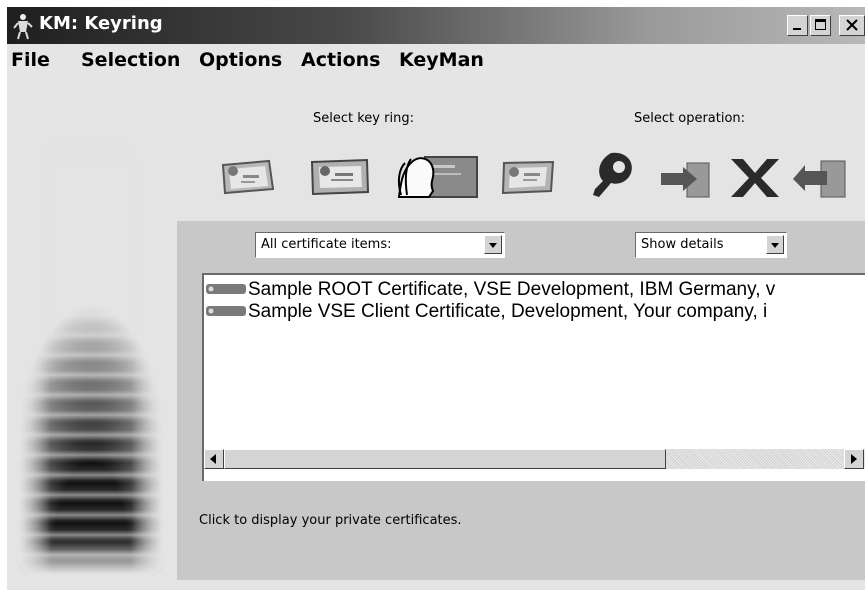 The width and height of the screenshot is (865, 590). Describe the element at coordinates (441, 60) in the screenshot. I see `menu-keyman: KeyMan` at that location.